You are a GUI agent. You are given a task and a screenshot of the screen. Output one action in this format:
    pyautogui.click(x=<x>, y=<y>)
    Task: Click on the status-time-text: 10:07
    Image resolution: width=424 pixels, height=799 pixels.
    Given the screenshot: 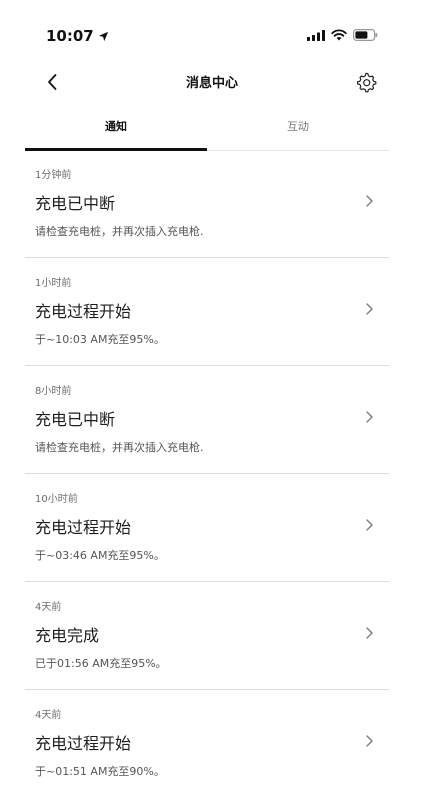 What is the action you would take?
    pyautogui.click(x=70, y=36)
    